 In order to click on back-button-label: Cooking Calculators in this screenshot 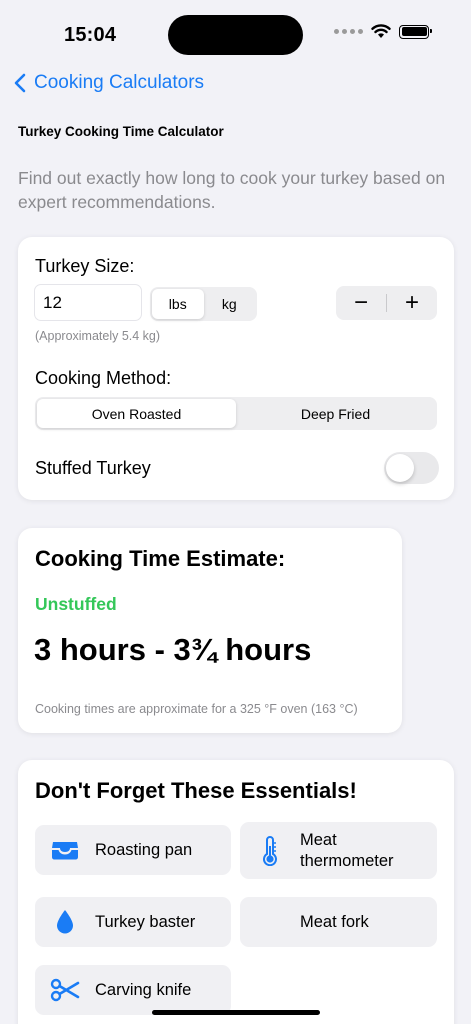, I will do `click(119, 82)`.